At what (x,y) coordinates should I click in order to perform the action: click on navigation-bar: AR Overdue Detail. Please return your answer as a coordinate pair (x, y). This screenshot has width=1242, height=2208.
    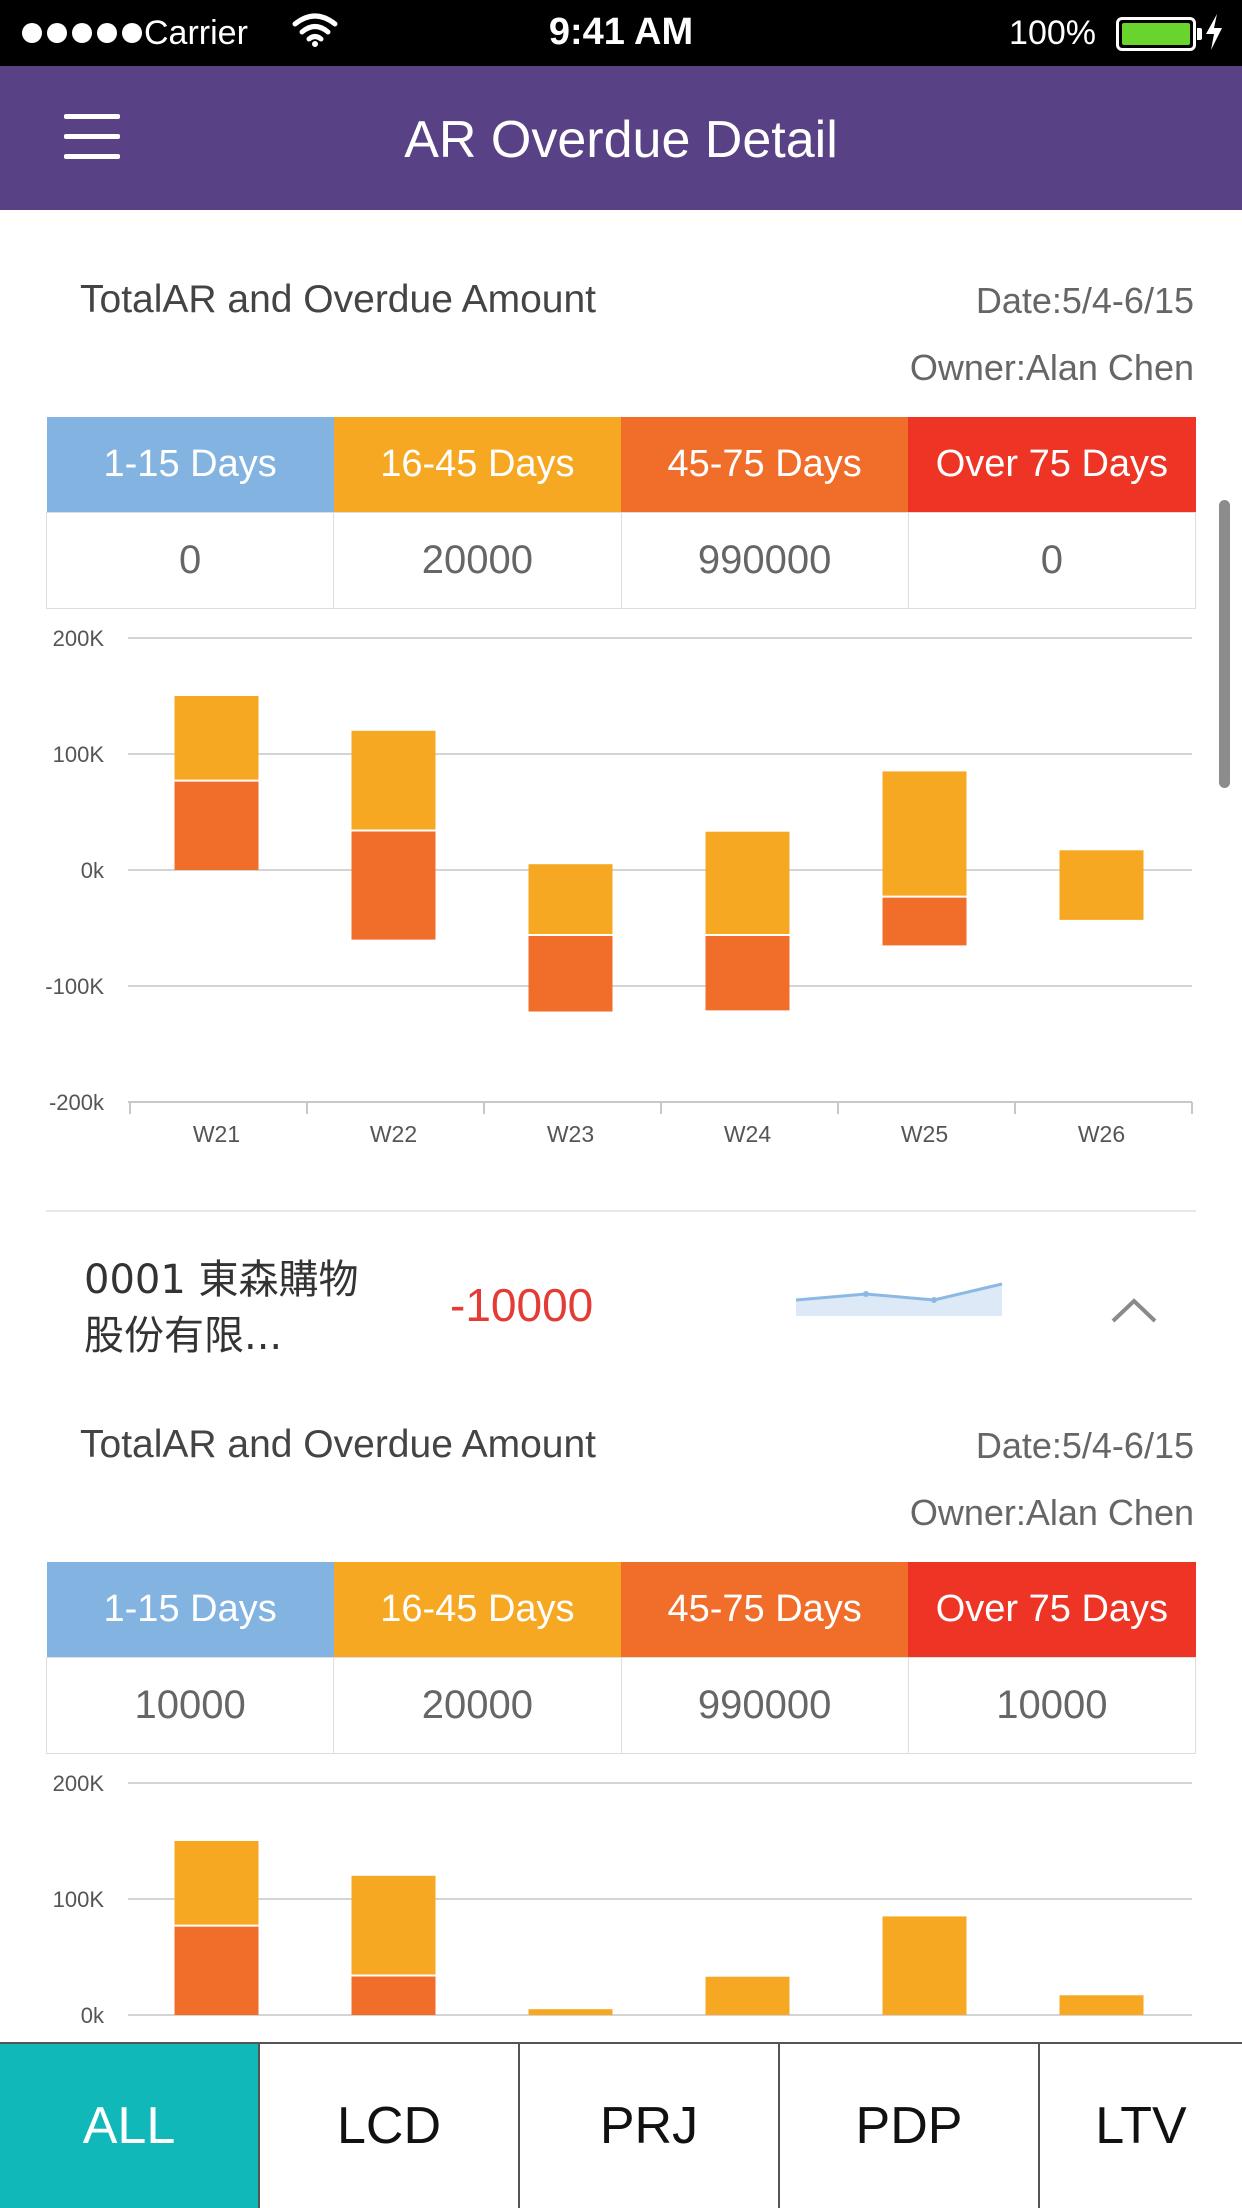
    Looking at the image, I should click on (621, 138).